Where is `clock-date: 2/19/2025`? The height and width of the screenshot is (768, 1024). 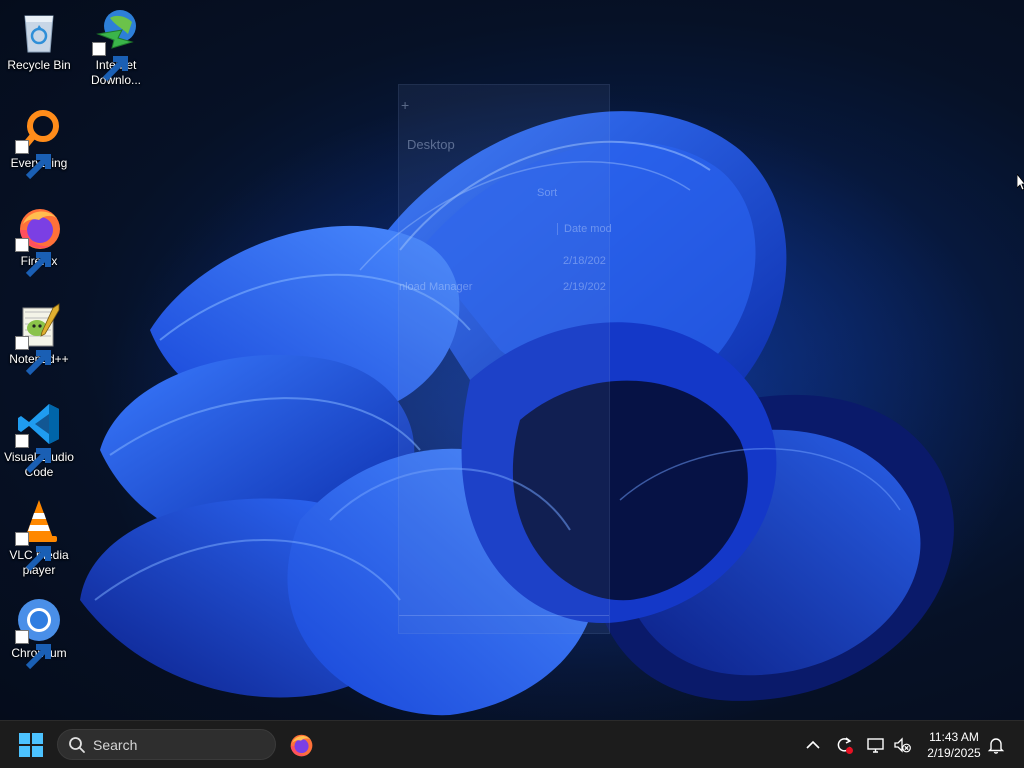 clock-date: 2/19/2025 is located at coordinates (954, 753).